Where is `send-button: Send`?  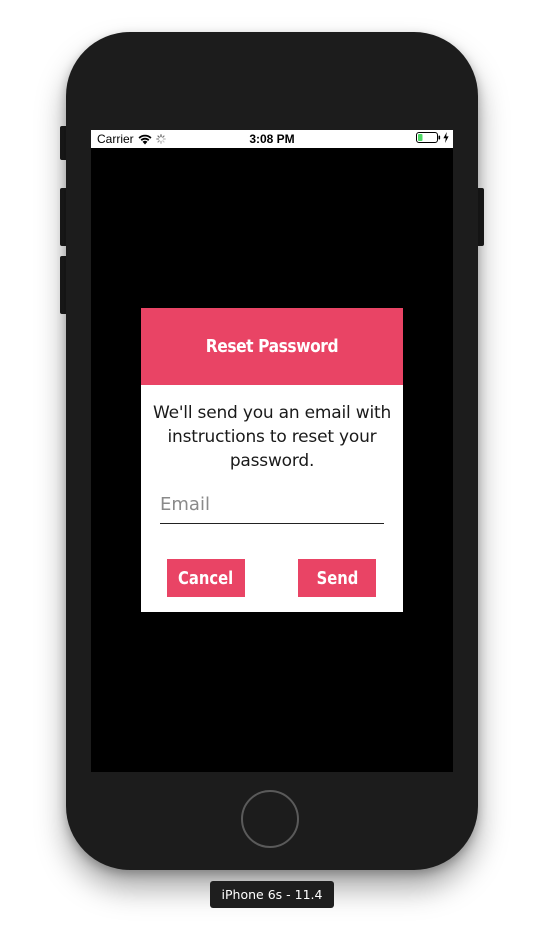
send-button: Send is located at coordinates (337, 578).